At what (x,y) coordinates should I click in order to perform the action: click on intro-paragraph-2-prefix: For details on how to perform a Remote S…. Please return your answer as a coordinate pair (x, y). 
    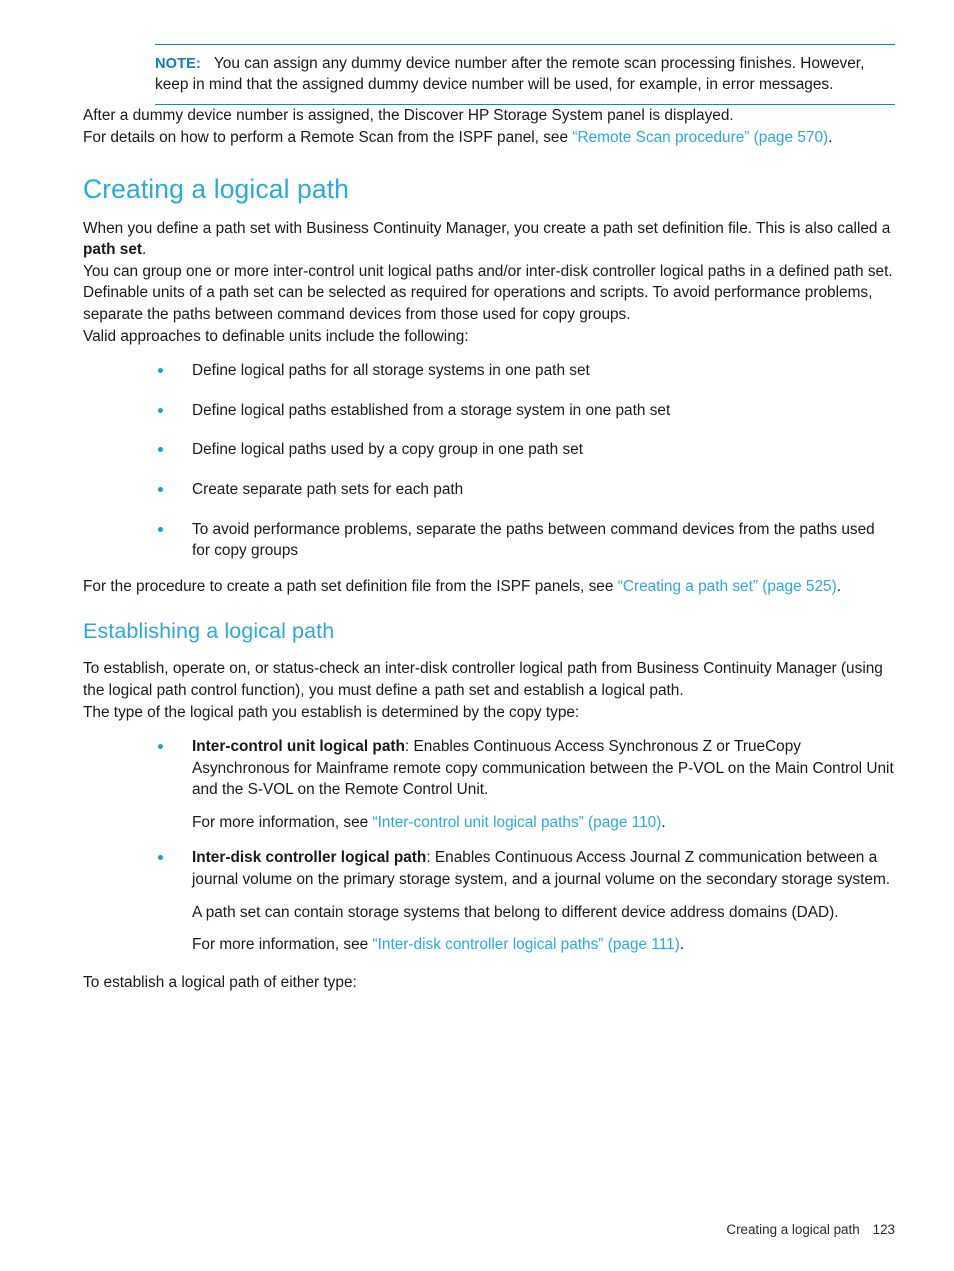
    Looking at the image, I should click on (328, 137).